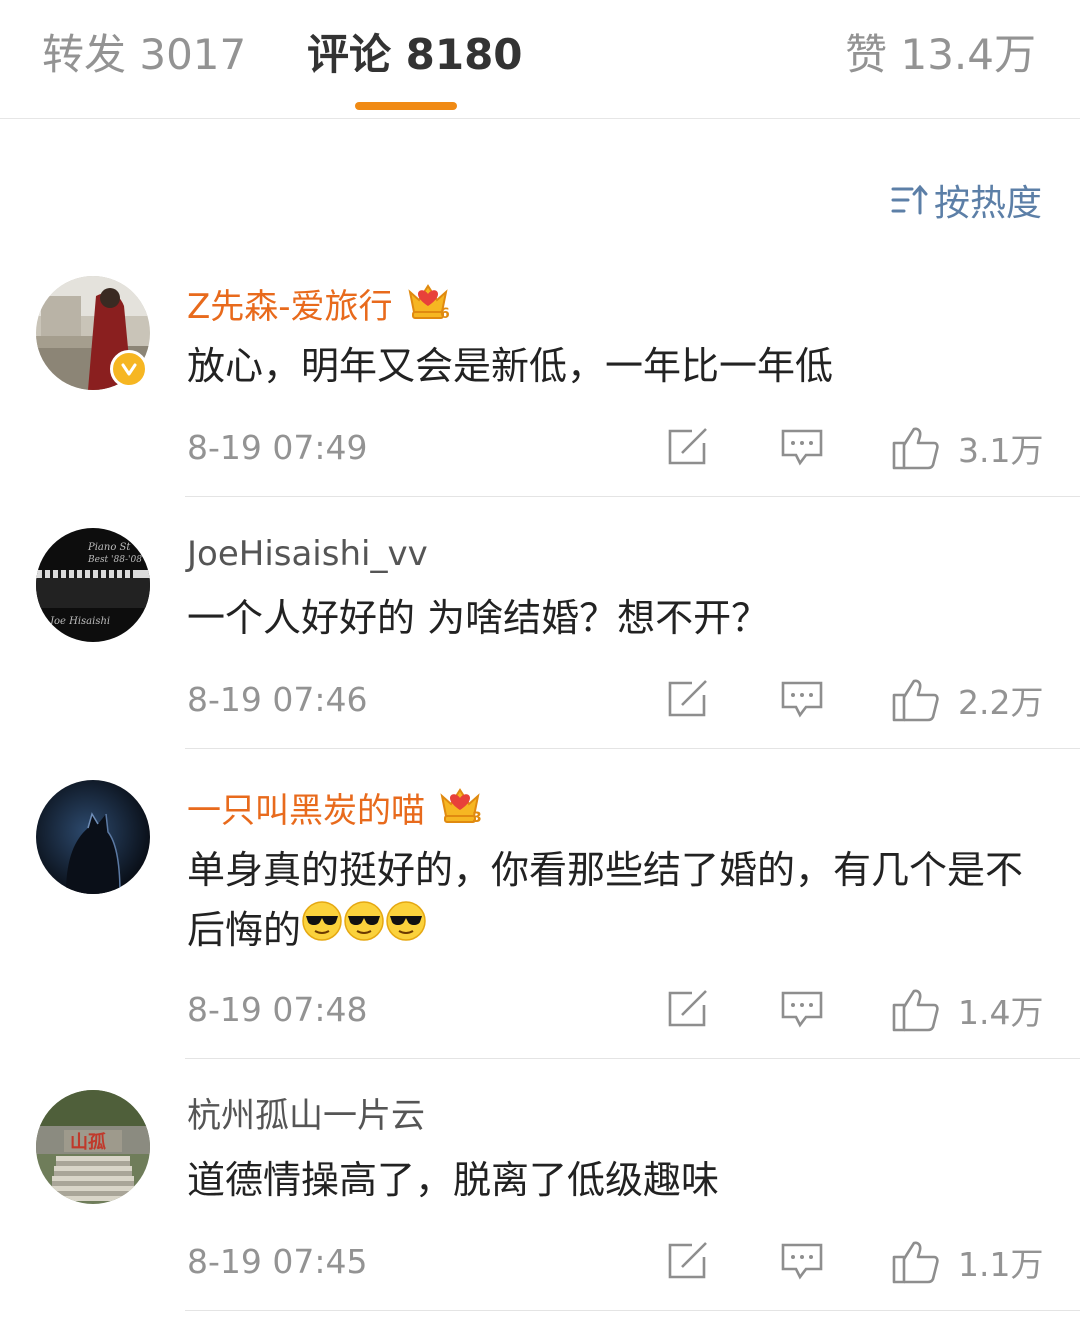 This screenshot has height=1318, width=1080. What do you see at coordinates (88, 1142) in the screenshot?
I see `svg-text: 山孤` at bounding box center [88, 1142].